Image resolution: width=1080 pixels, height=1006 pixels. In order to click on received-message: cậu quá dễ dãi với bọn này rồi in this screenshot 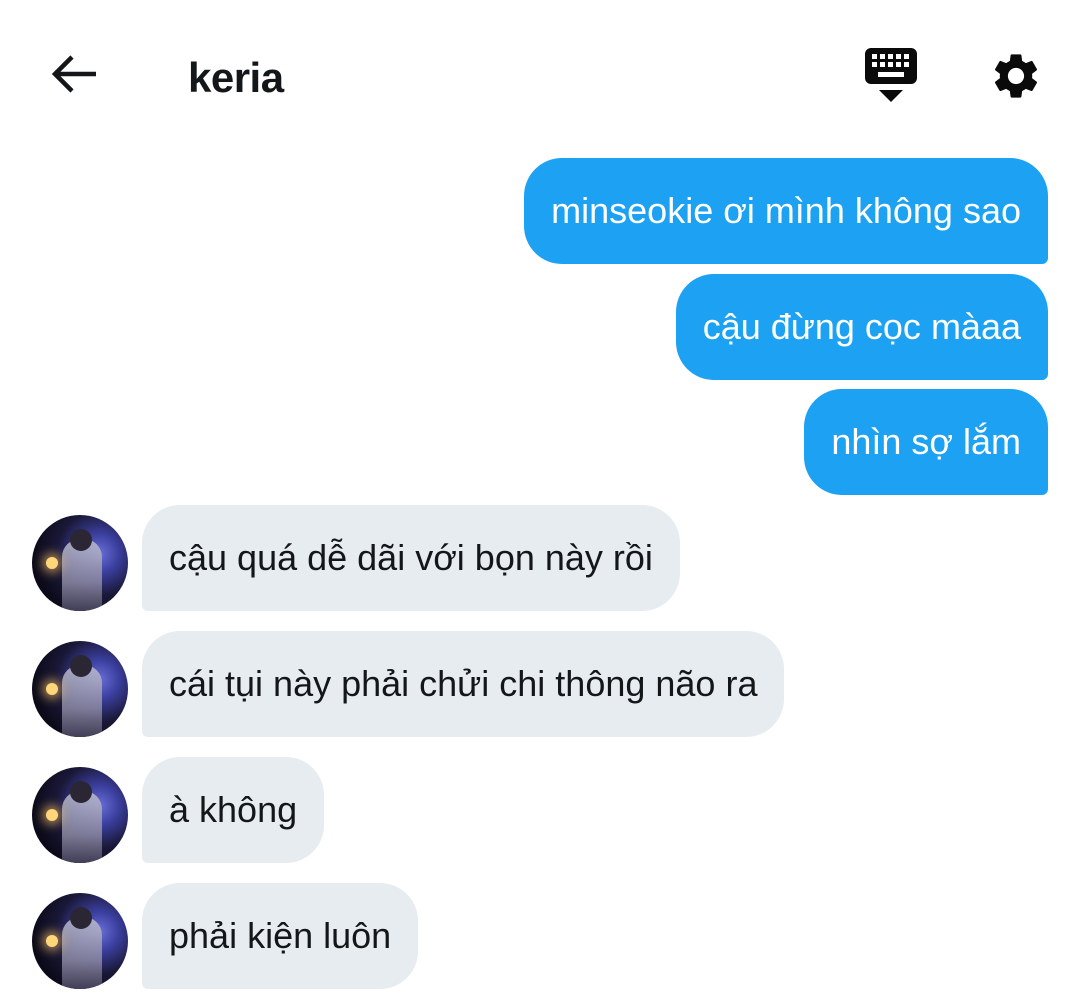, I will do `click(411, 558)`.